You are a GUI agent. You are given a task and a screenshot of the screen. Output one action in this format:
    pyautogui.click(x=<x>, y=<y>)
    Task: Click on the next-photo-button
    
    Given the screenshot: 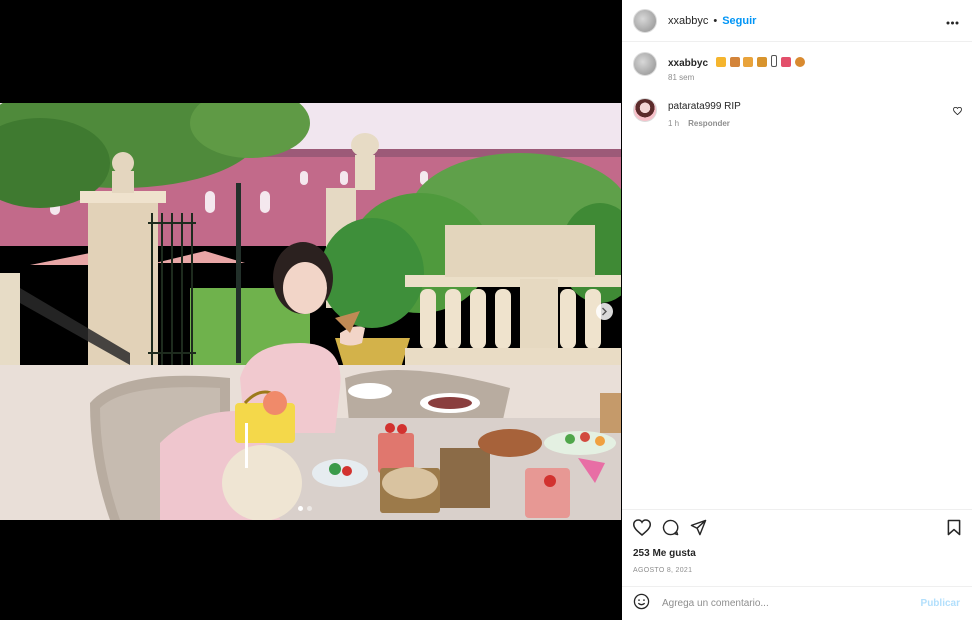 What is the action you would take?
    pyautogui.click(x=604, y=311)
    